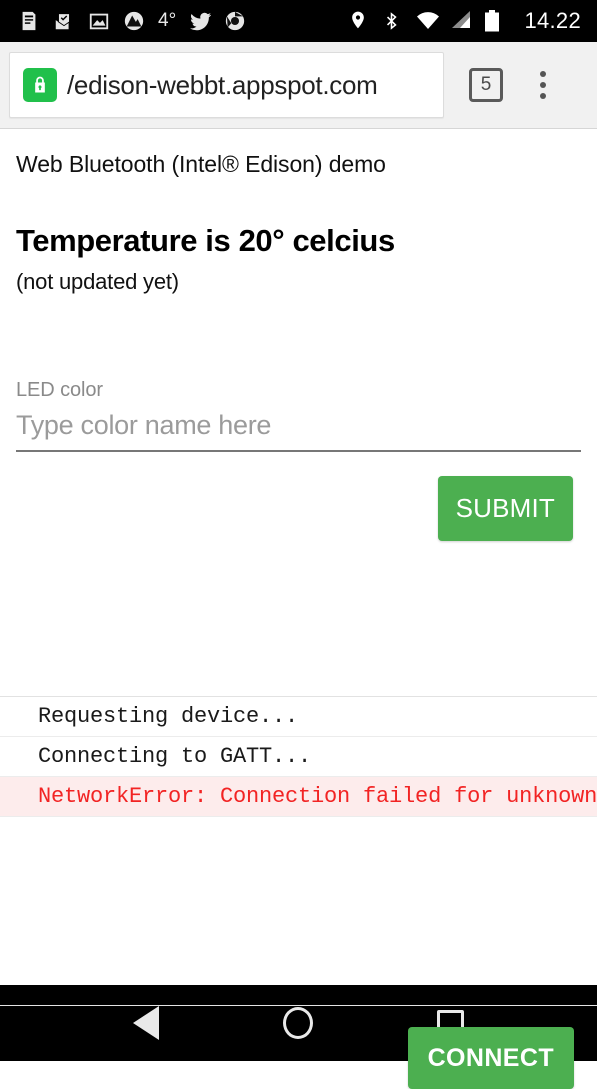 The width and height of the screenshot is (597, 1089). What do you see at coordinates (486, 85) in the screenshot?
I see `tab-counter-button: 5` at bounding box center [486, 85].